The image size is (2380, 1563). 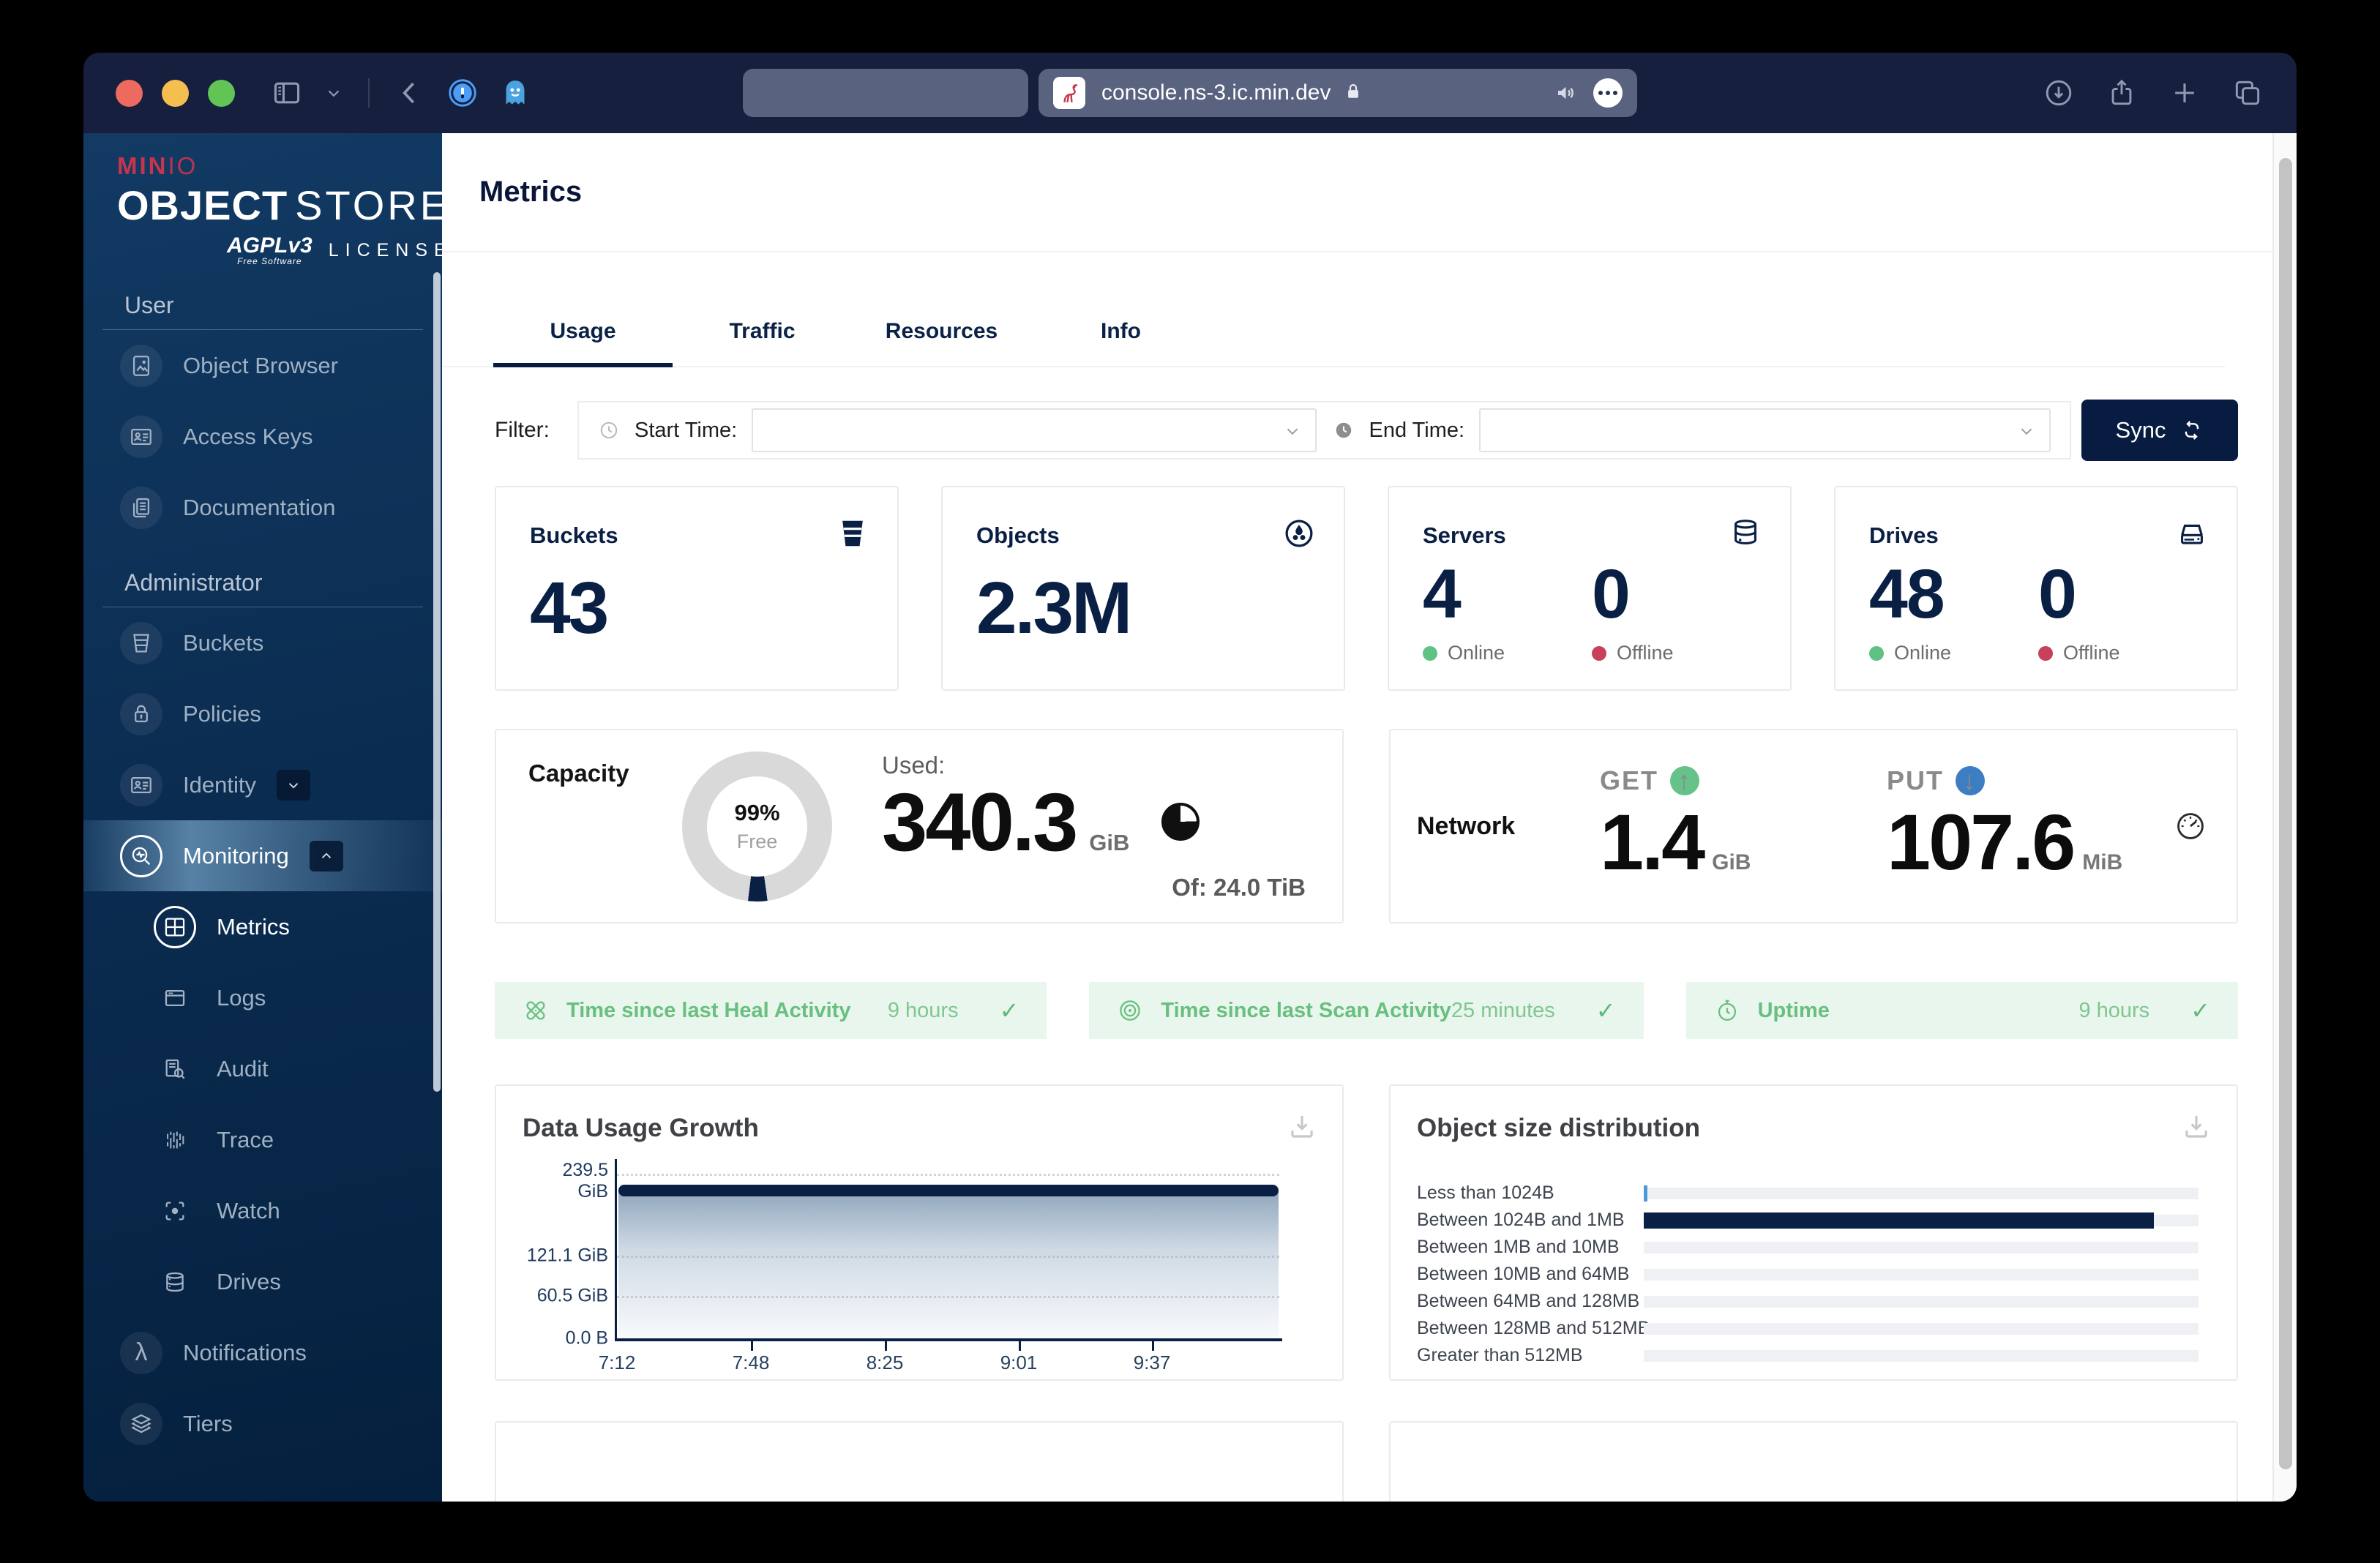 What do you see at coordinates (1921, 1247) in the screenshot?
I see `dist-row-track` at bounding box center [1921, 1247].